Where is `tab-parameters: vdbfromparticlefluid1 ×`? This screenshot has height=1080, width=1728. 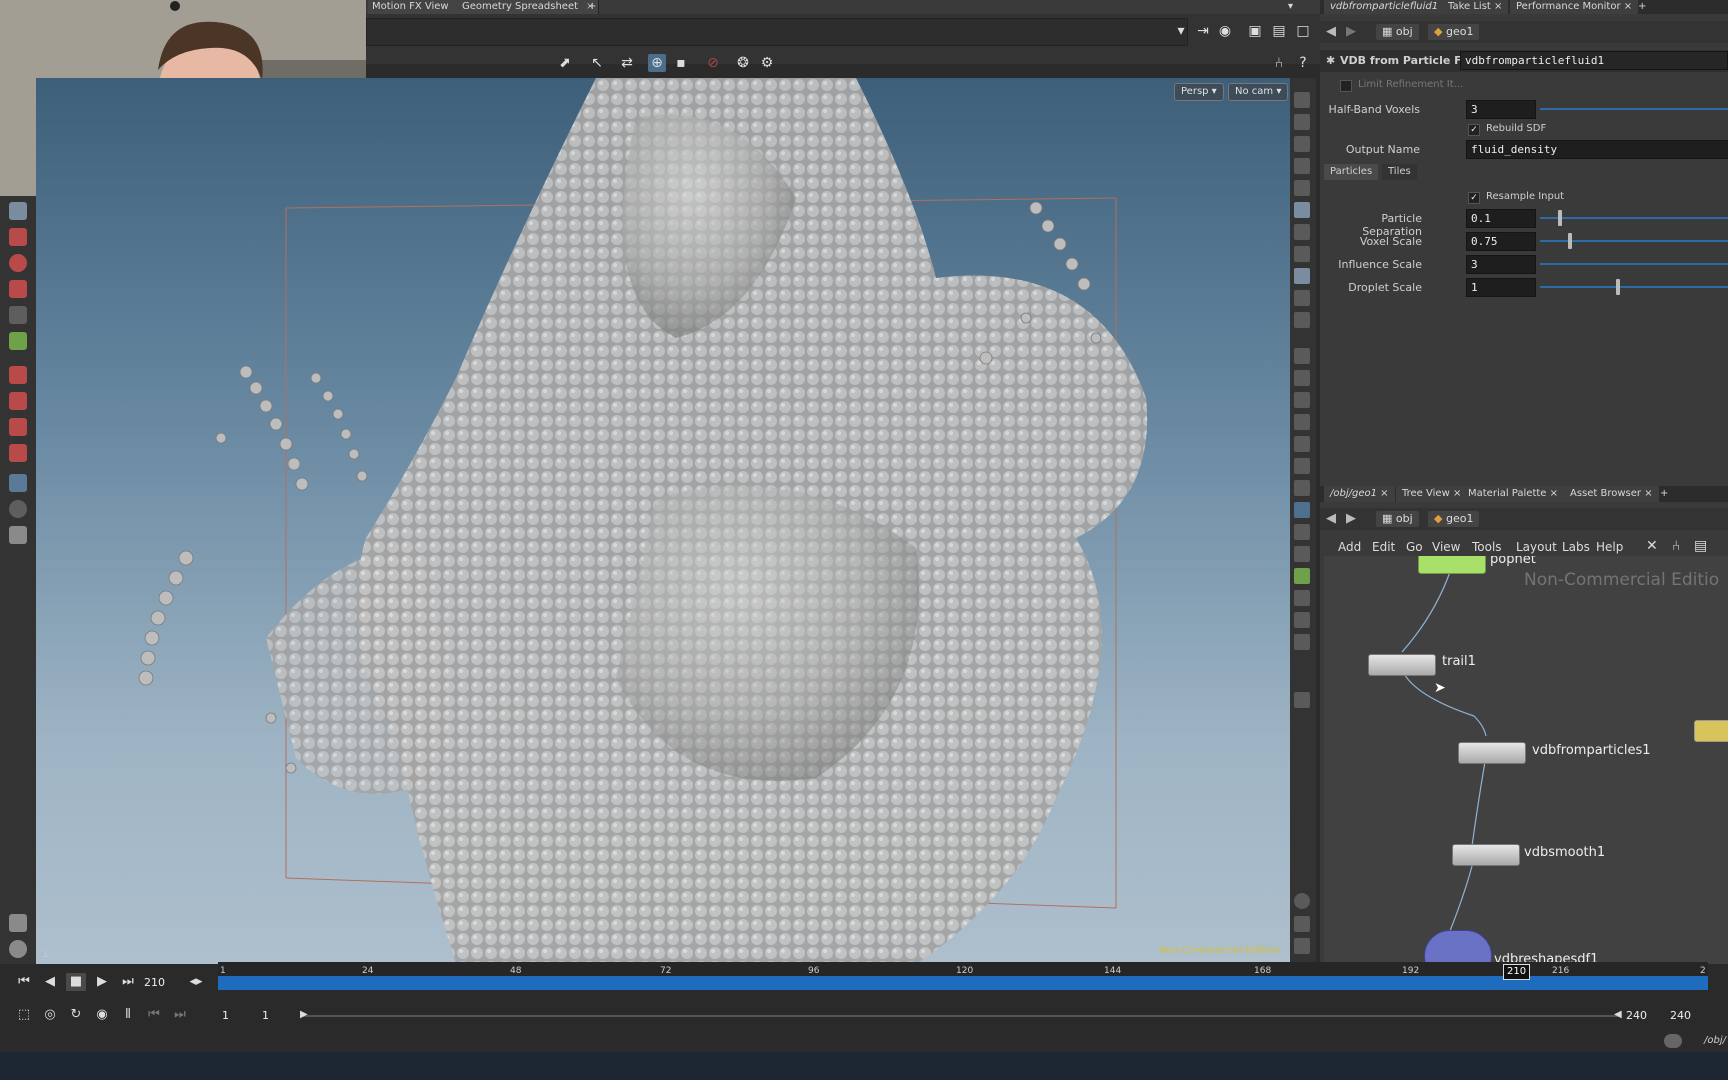
tab-parameters: vdbfromparticlefluid1 × is located at coordinates (1390, 7).